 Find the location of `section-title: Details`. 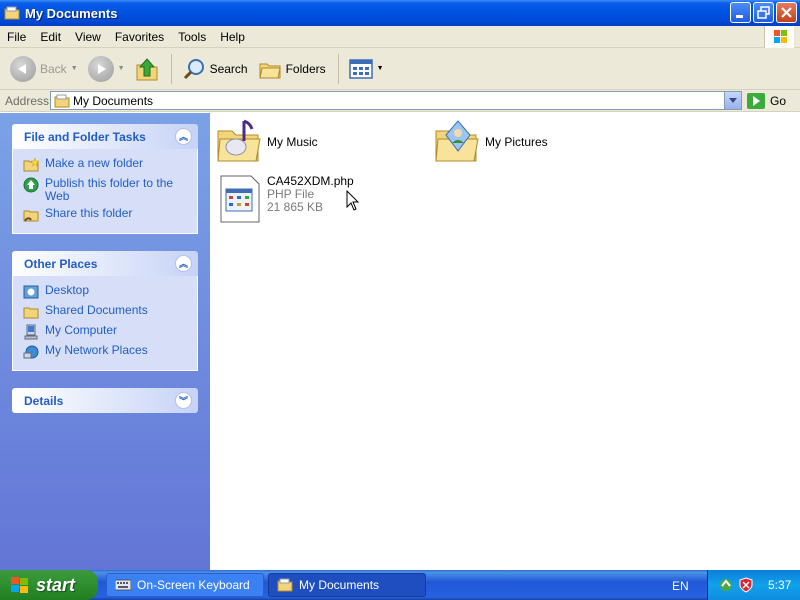

section-title: Details is located at coordinates (44, 400).